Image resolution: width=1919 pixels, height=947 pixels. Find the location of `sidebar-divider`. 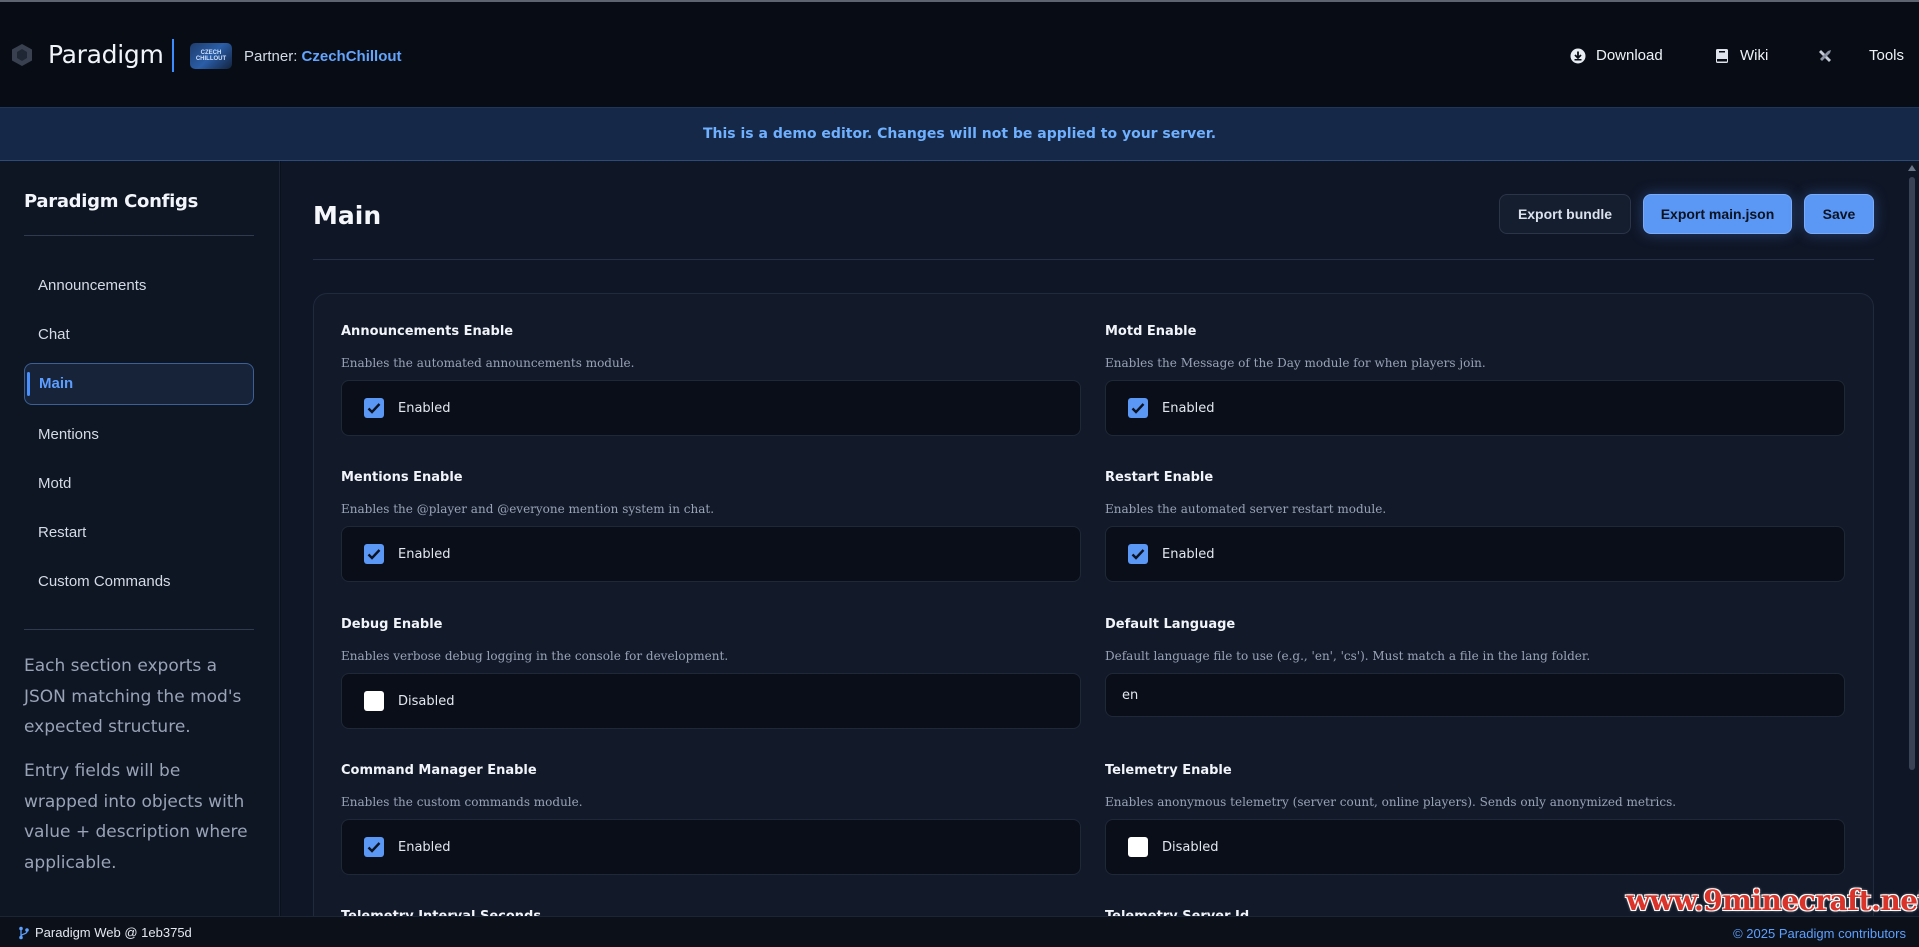

sidebar-divider is located at coordinates (139, 235).